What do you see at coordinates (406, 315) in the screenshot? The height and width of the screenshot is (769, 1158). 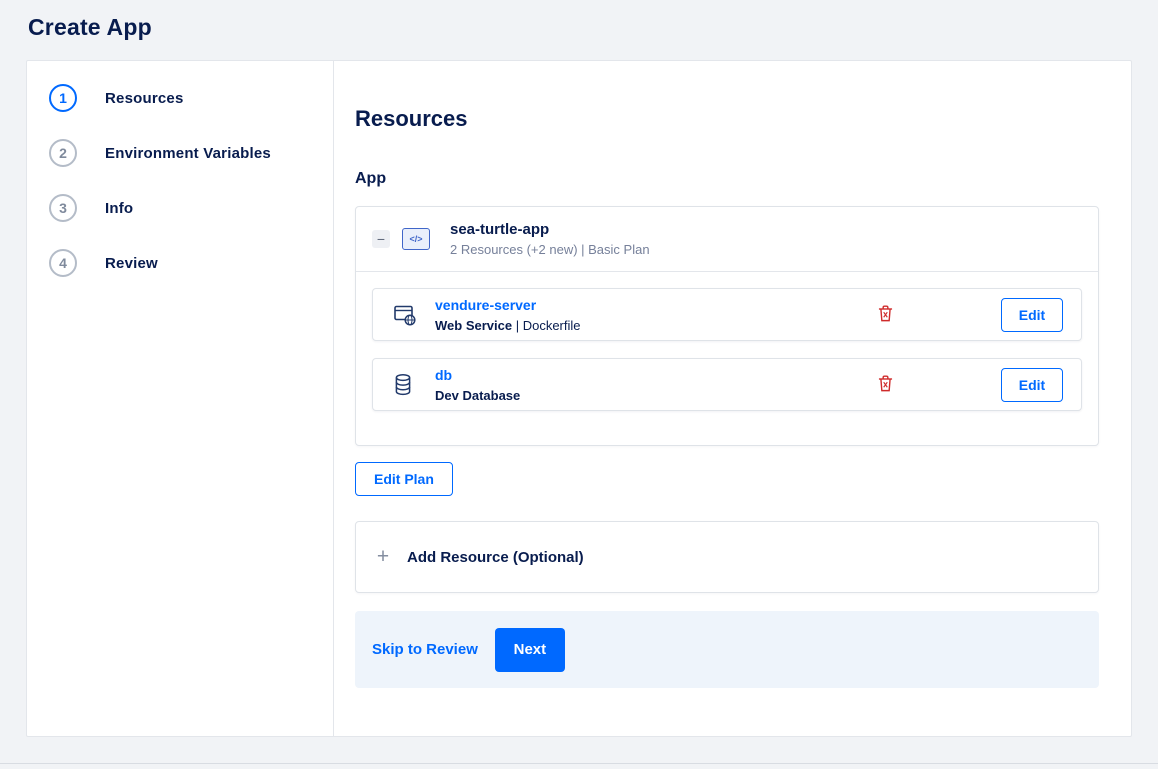 I see `web-service-icon` at bounding box center [406, 315].